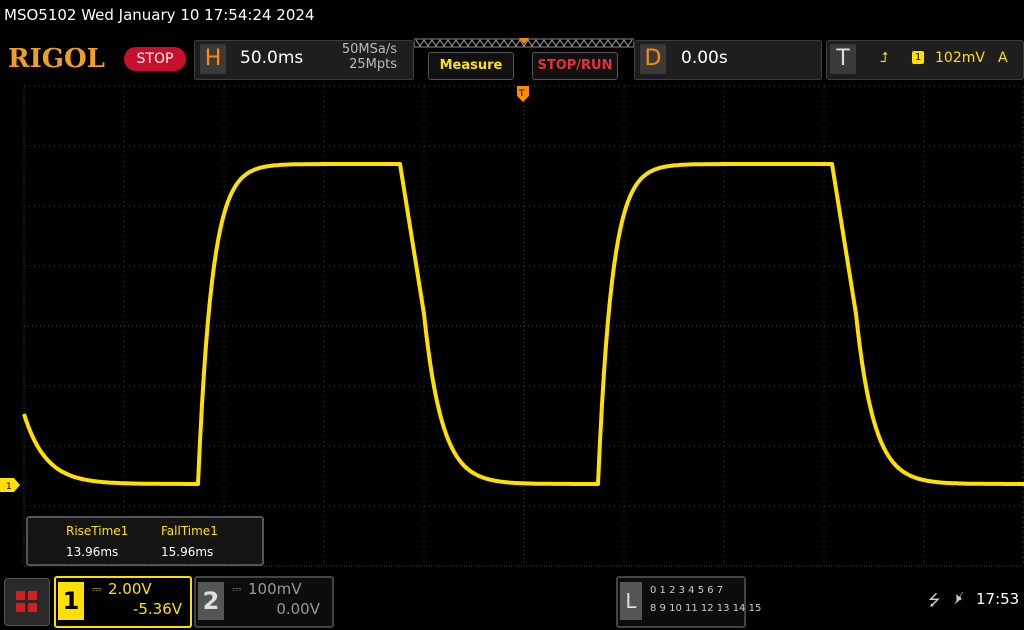 The width and height of the screenshot is (1024, 630). I want to click on trigger-marker-label: T, so click(521, 94).